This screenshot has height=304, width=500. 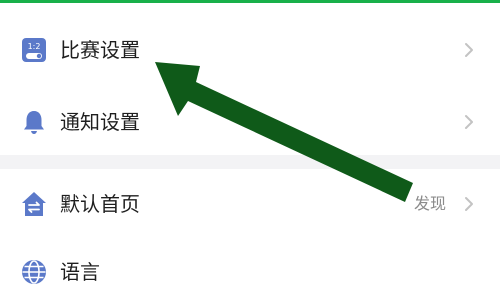 I want to click on scoreboard-toggle-icon: 1:2, so click(x=34, y=50).